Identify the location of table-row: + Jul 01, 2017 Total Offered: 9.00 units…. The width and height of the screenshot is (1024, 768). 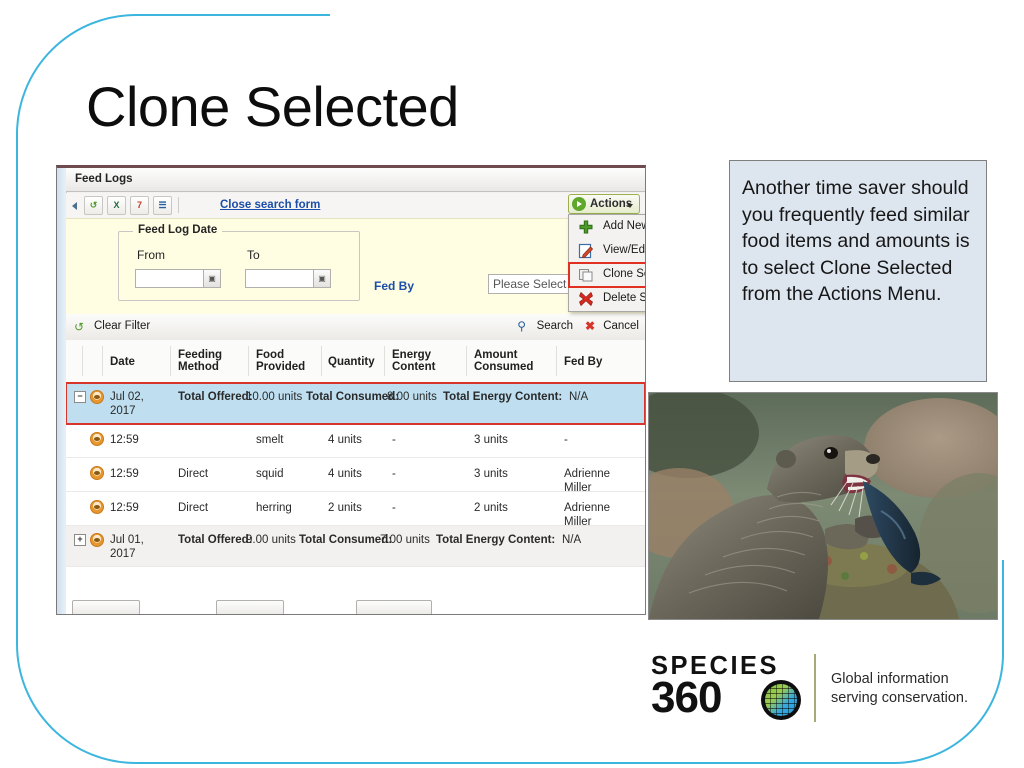
(355, 546).